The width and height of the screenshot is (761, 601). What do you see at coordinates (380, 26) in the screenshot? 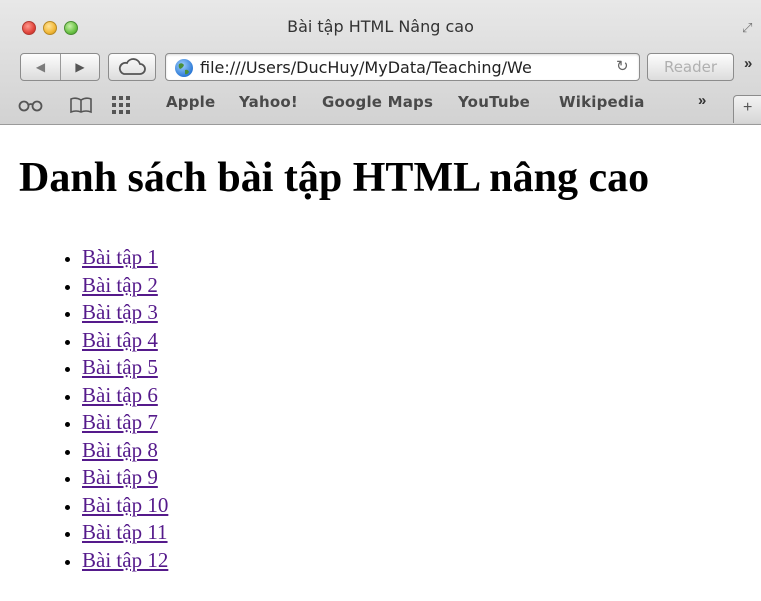
I see `window-title: Bài tập HTML Nâng cao` at bounding box center [380, 26].